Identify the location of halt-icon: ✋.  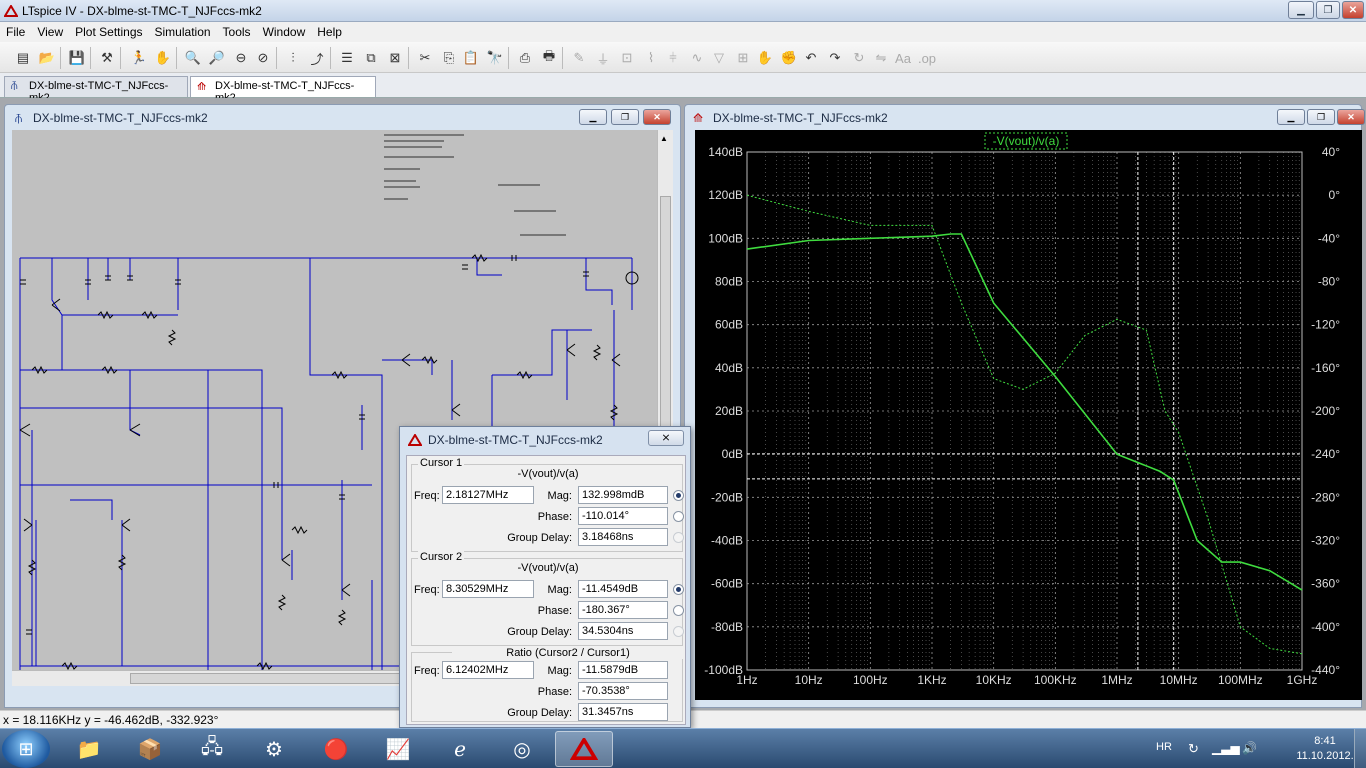
(163, 58).